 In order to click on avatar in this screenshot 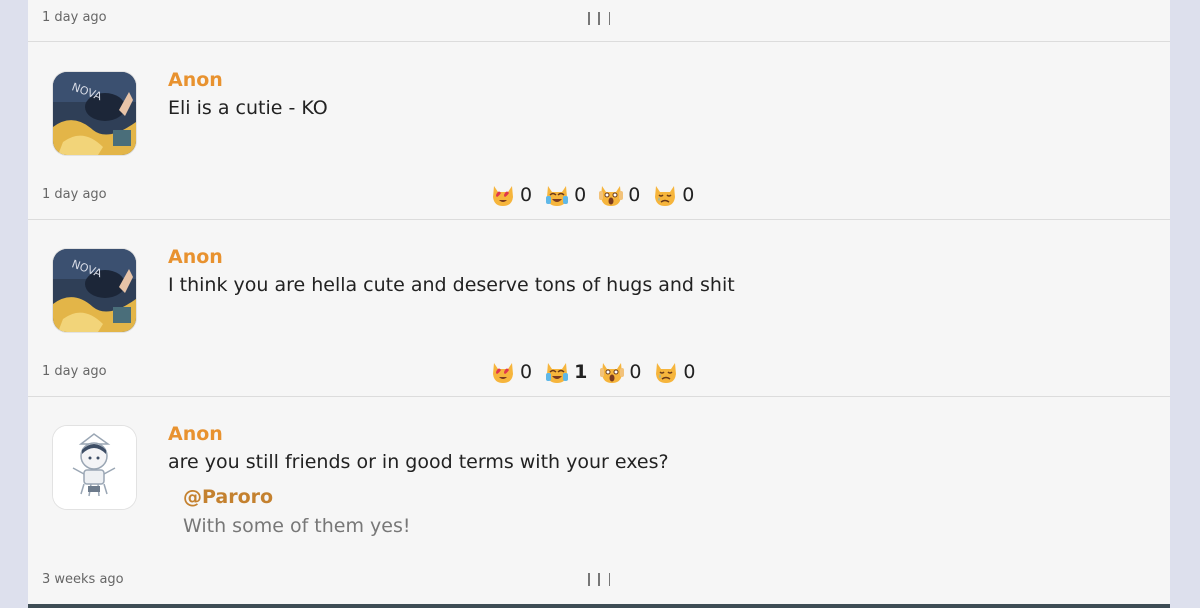, I will do `click(94, 467)`.